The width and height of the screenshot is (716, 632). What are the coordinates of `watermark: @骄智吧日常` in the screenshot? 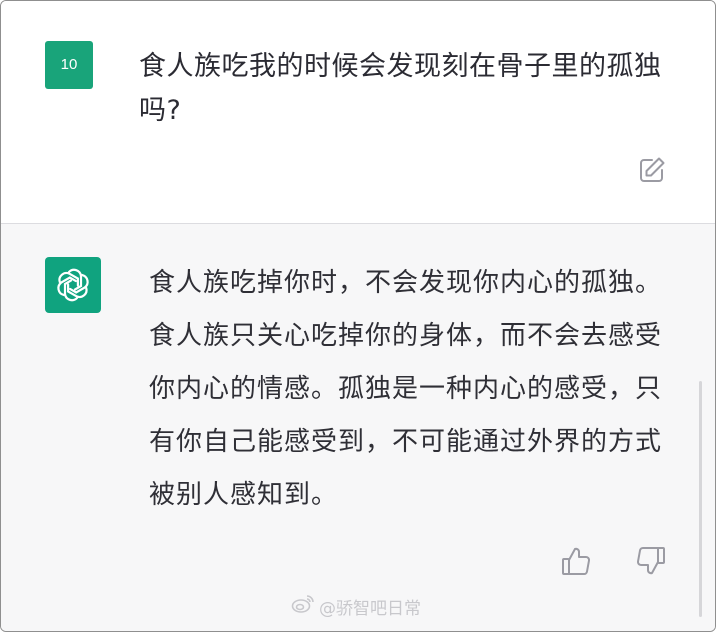 It's located at (356, 606).